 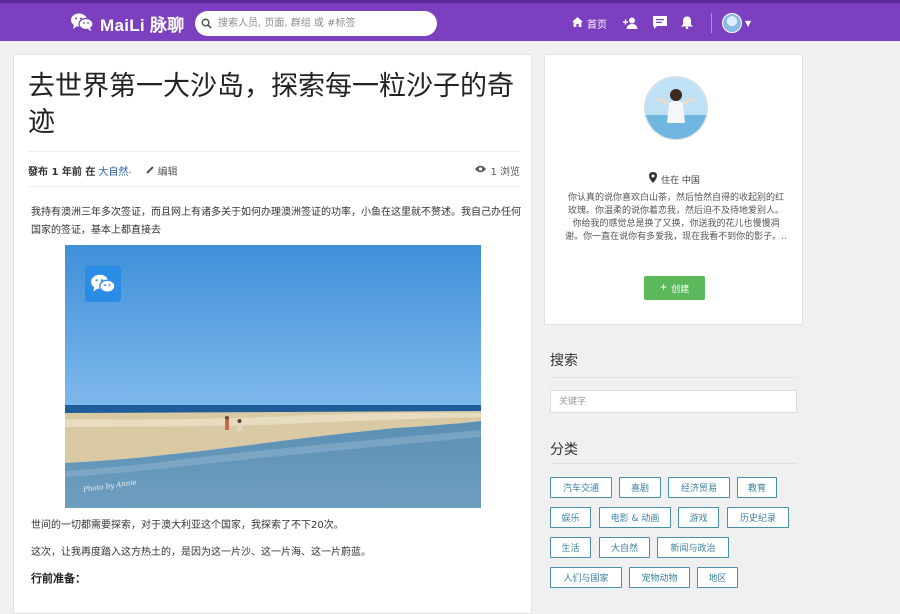 I want to click on view-count: 1 浏览, so click(x=497, y=170).